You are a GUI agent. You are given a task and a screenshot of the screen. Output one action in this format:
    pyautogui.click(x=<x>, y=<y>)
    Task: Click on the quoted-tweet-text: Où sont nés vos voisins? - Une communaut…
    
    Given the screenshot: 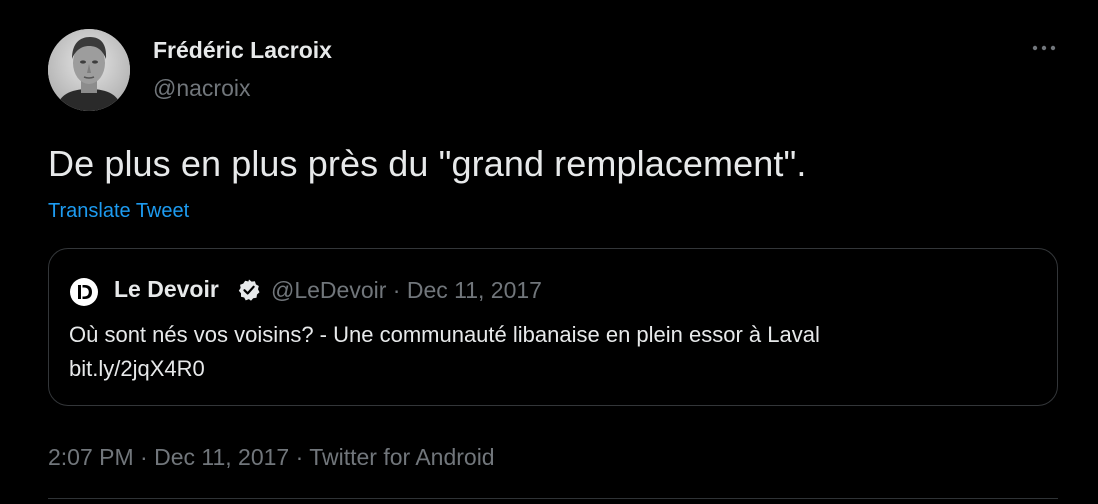 What is the action you would take?
    pyautogui.click(x=444, y=352)
    